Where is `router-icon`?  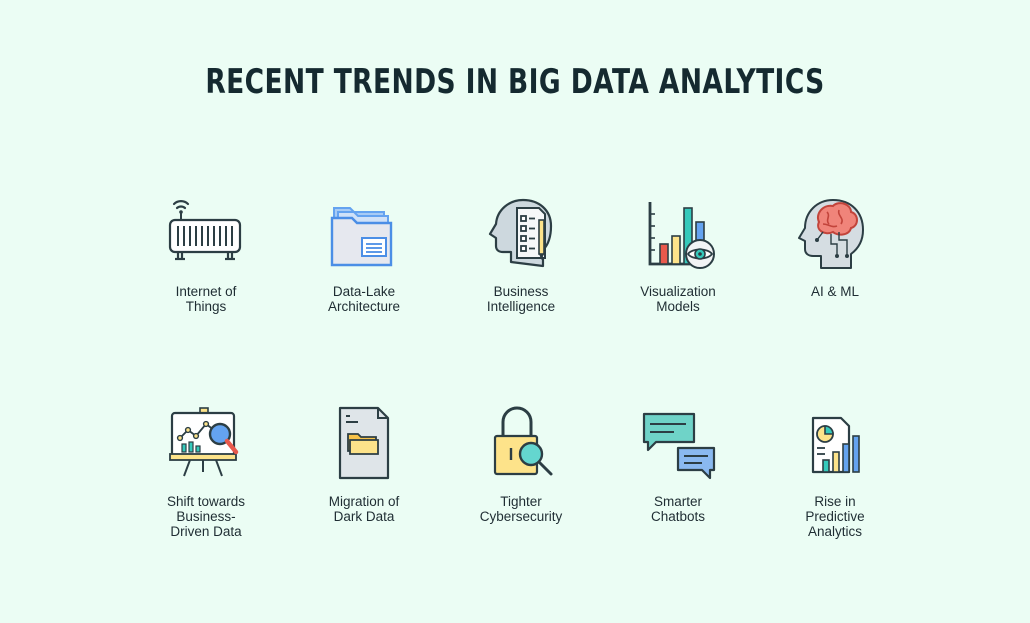
router-icon is located at coordinates (205, 230).